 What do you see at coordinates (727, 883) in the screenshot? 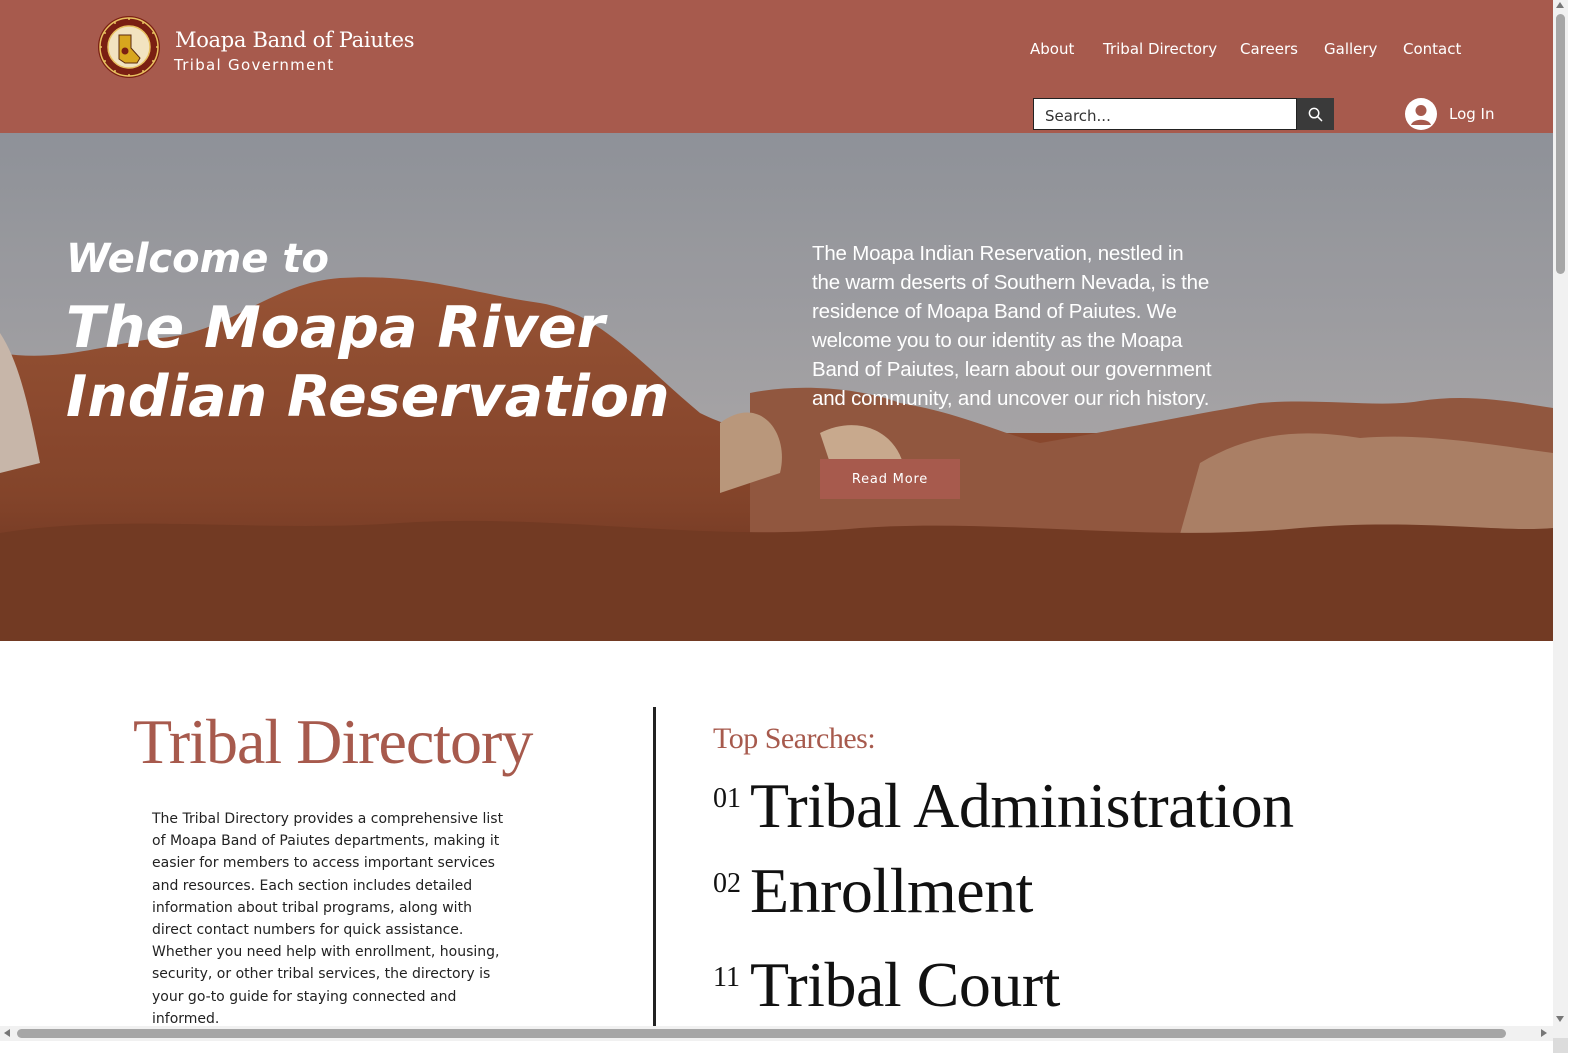
I see `top-search-number: 02` at bounding box center [727, 883].